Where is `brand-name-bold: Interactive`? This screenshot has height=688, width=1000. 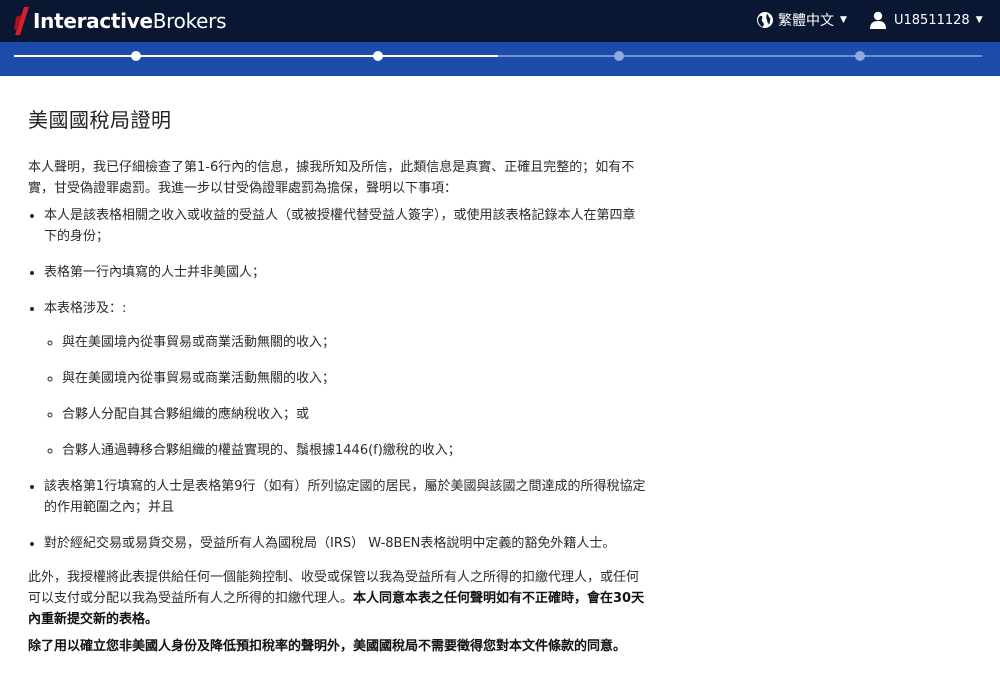 brand-name-bold: Interactive is located at coordinates (93, 21).